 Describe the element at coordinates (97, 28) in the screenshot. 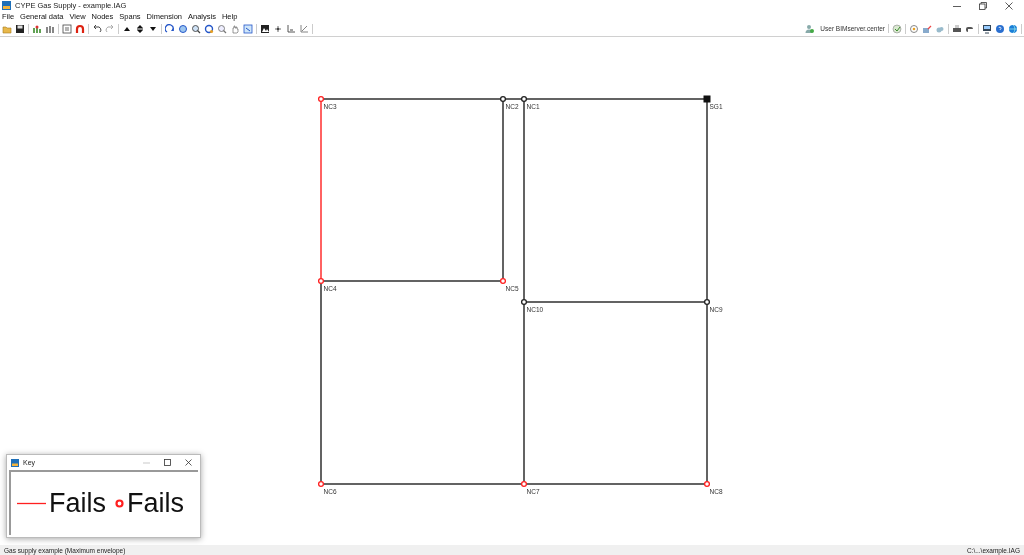

I see `undo-icon` at that location.